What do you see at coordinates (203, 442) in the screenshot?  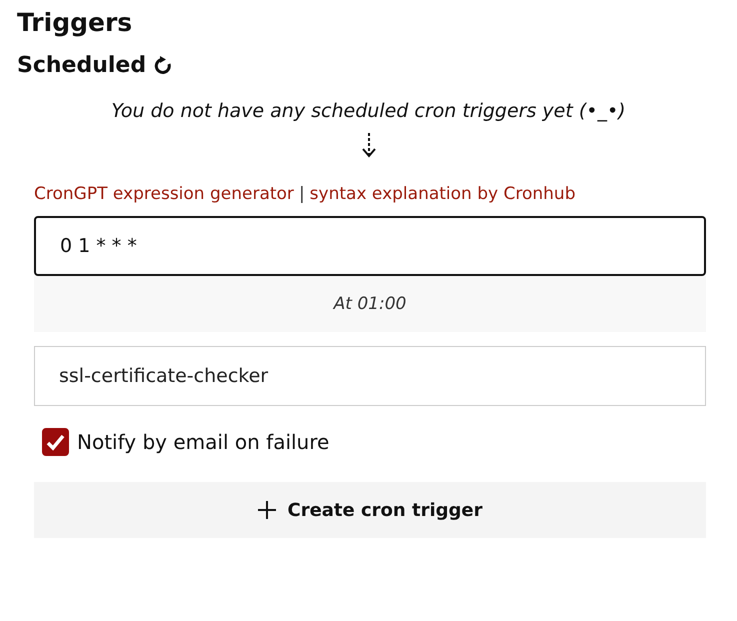 I see `checkbox-label: Notify by email on failure` at bounding box center [203, 442].